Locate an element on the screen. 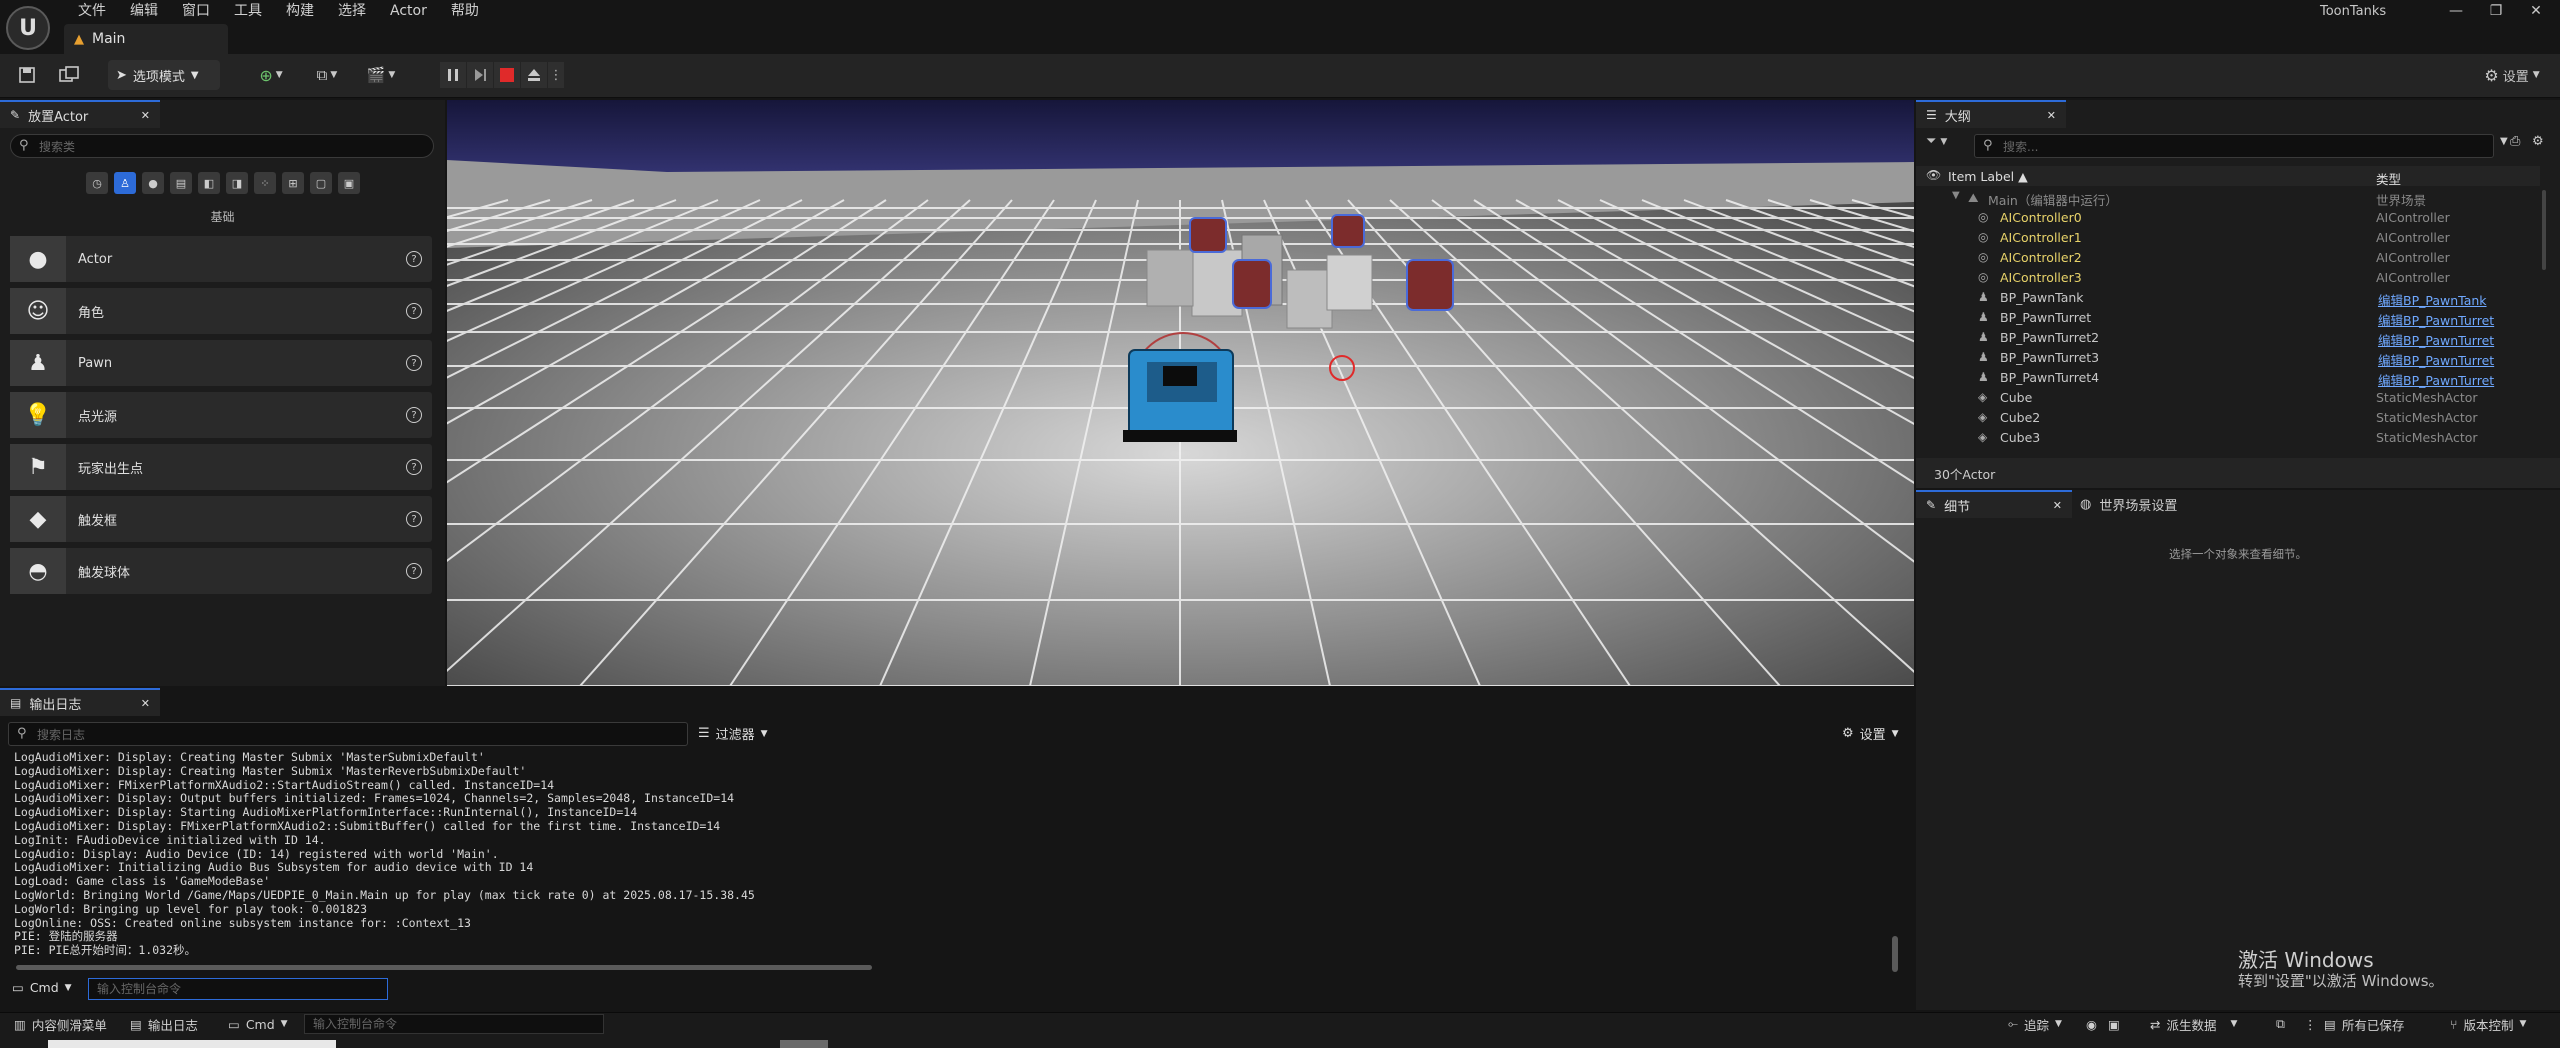  tab-world-settings: ◍ 世界场景设置 is located at coordinates (2128, 504).